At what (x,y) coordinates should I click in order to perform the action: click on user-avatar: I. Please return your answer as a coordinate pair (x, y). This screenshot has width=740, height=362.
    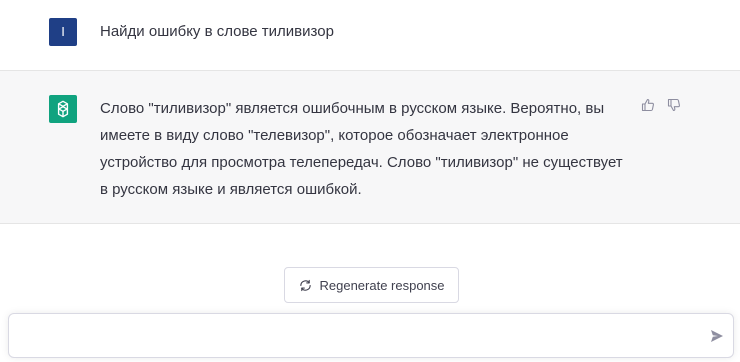
    Looking at the image, I should click on (63, 32).